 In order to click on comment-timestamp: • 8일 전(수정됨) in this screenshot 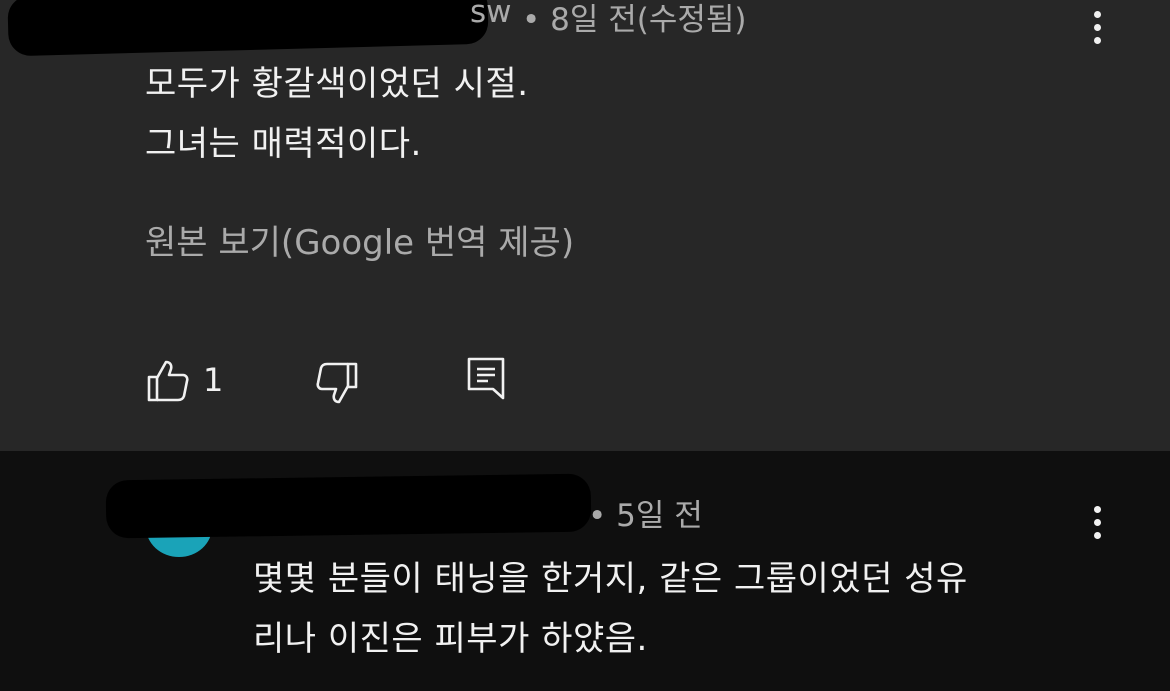, I will do `click(634, 20)`.